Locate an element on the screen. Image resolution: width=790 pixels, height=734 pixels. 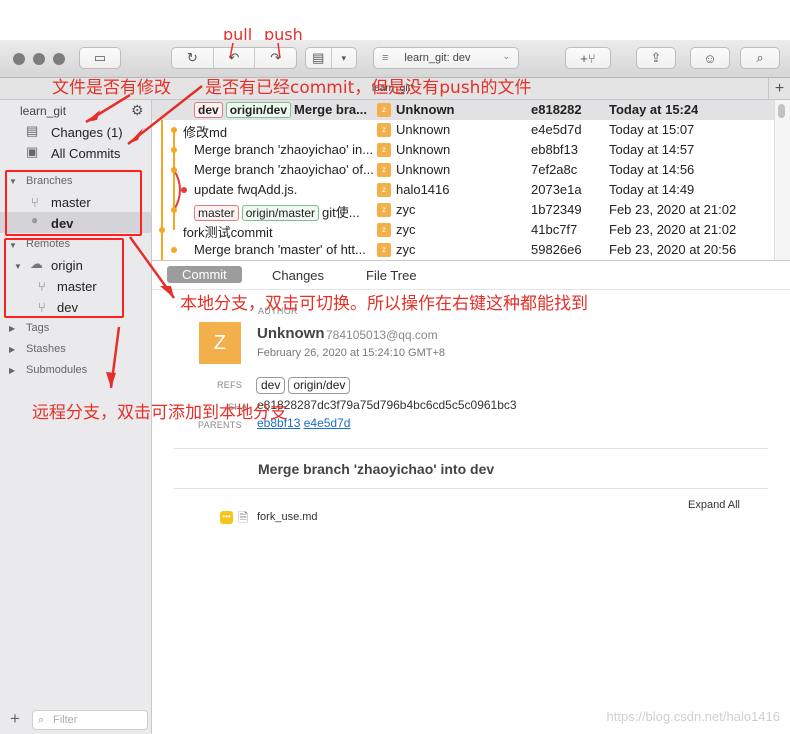
changes-icon: ▤ is located at coordinates (32, 130).